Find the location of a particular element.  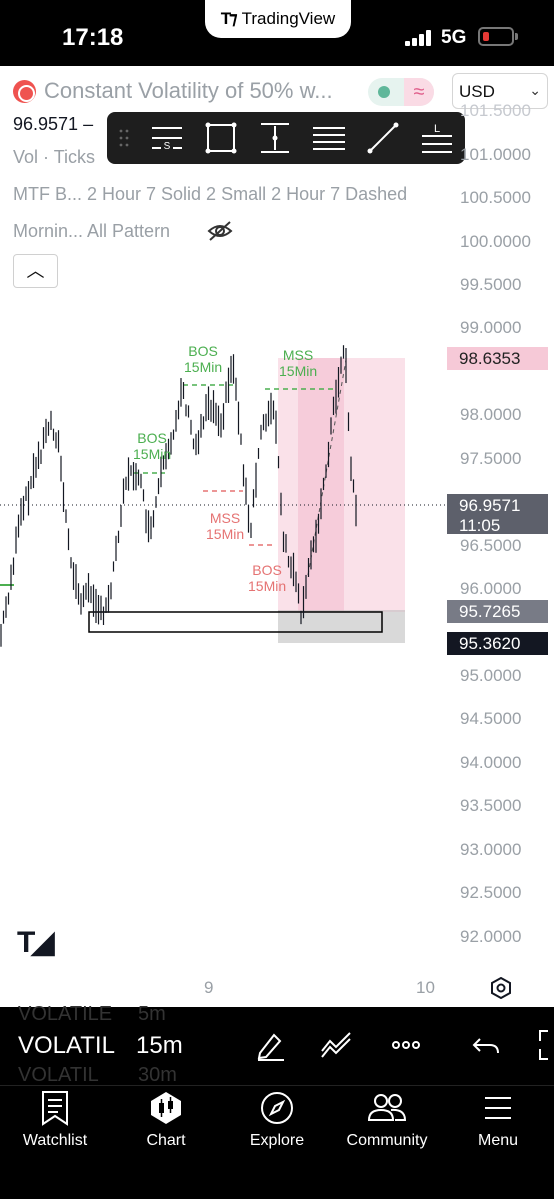

price-axis-label: 93.5000 is located at coordinates (491, 805).